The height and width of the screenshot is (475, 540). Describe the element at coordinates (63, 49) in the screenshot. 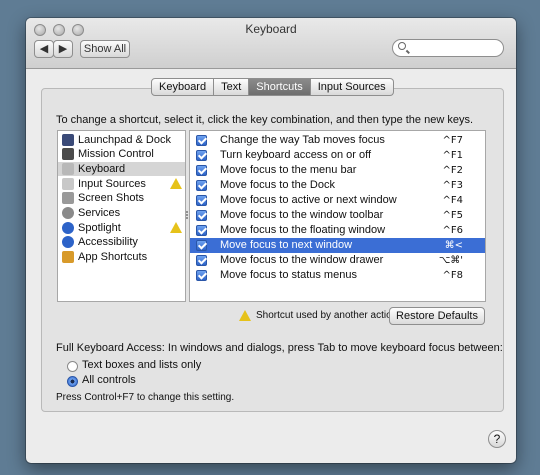

I see `forward-button: ▶` at that location.